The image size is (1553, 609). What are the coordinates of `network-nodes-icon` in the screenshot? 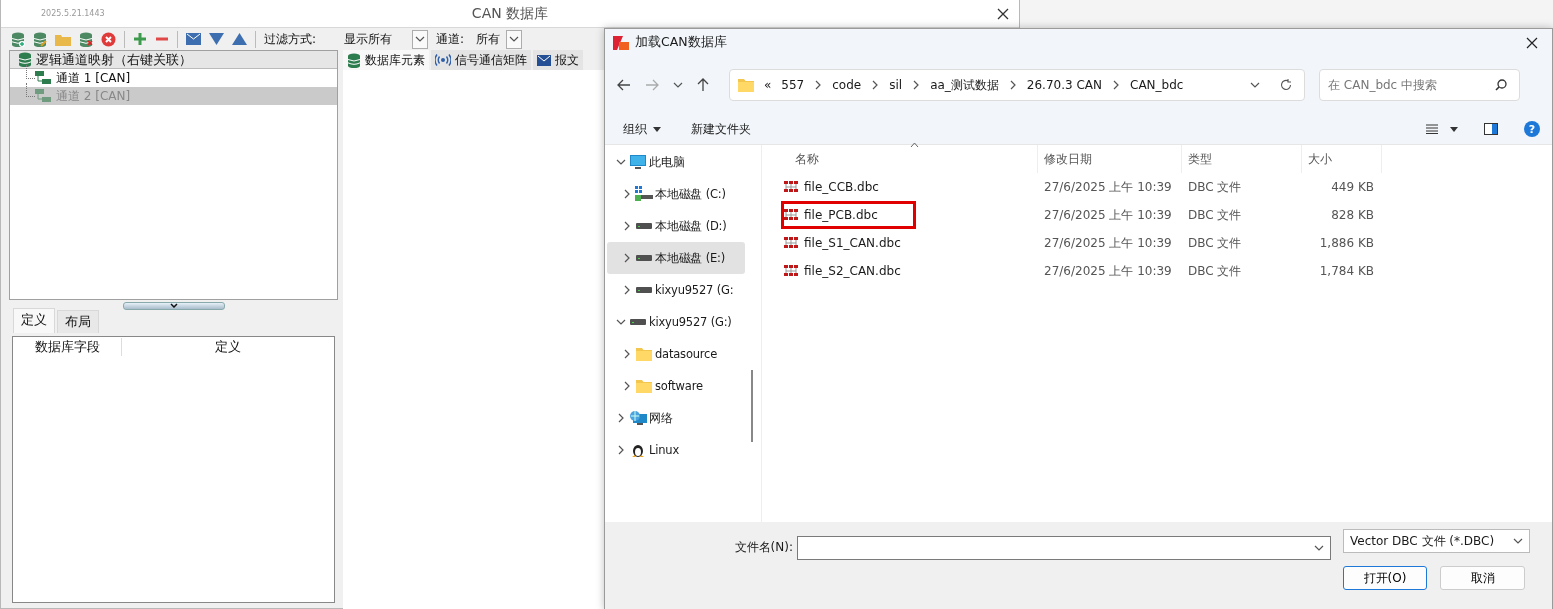 It's located at (791, 187).